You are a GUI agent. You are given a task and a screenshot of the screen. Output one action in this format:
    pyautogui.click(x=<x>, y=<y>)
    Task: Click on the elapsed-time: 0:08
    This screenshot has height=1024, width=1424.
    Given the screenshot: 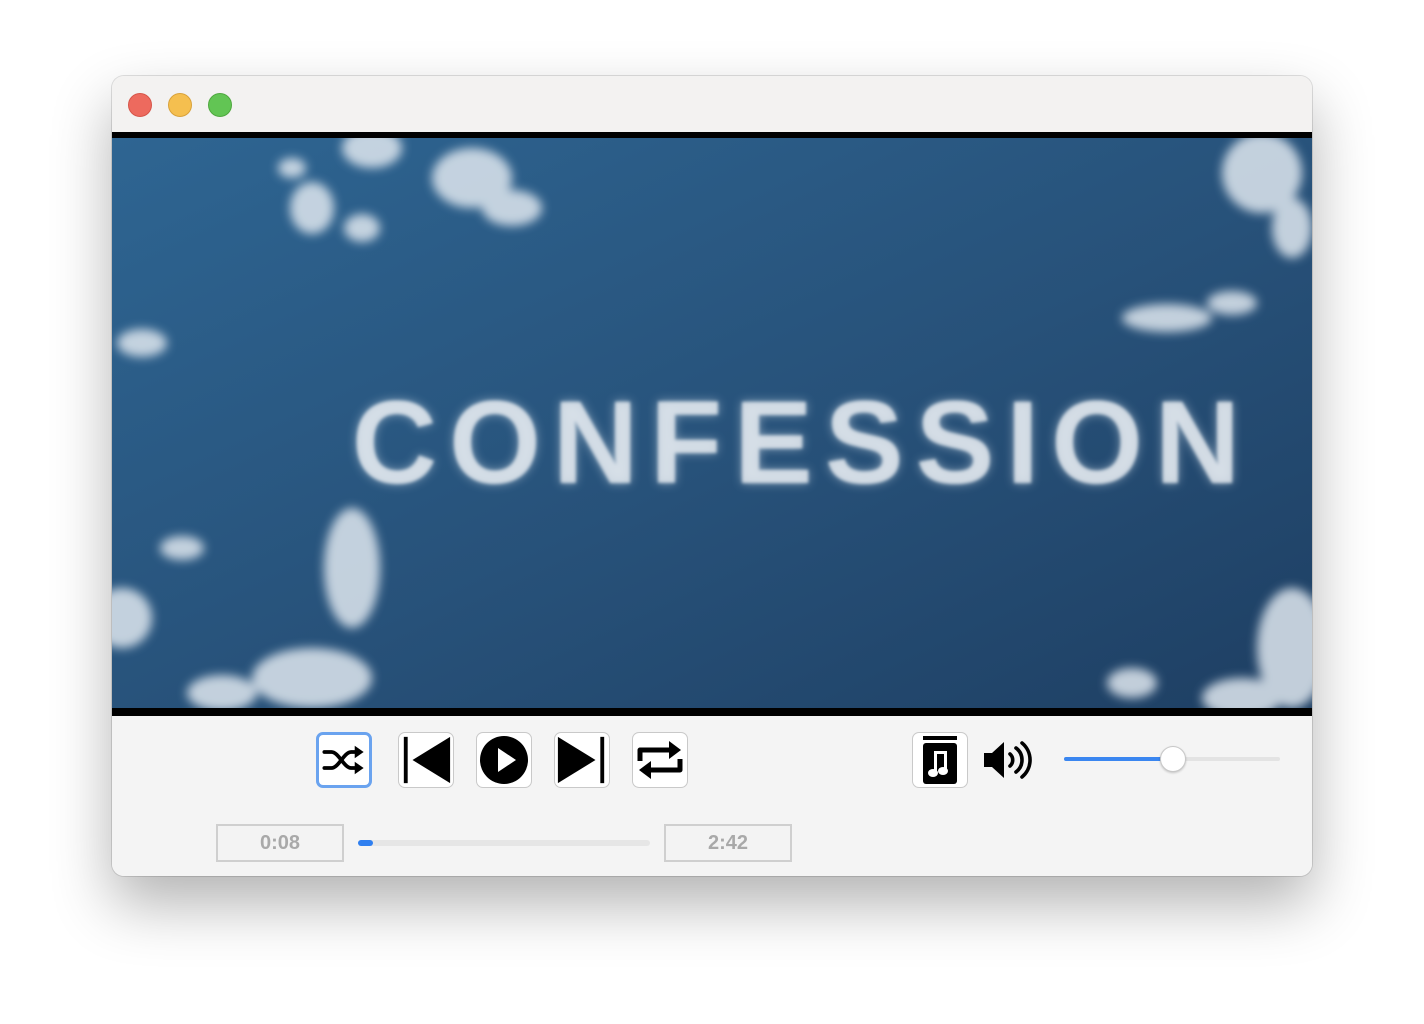 What is the action you would take?
    pyautogui.click(x=280, y=843)
    